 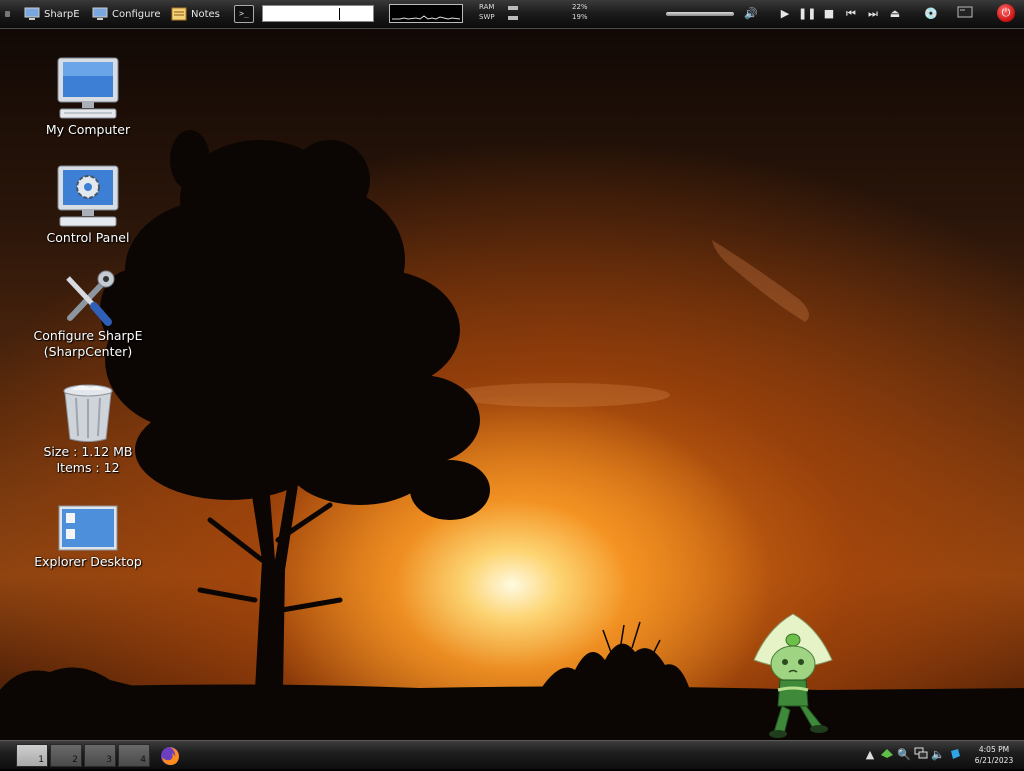 What do you see at coordinates (829, 14) in the screenshot?
I see `stop-icon: ■` at bounding box center [829, 14].